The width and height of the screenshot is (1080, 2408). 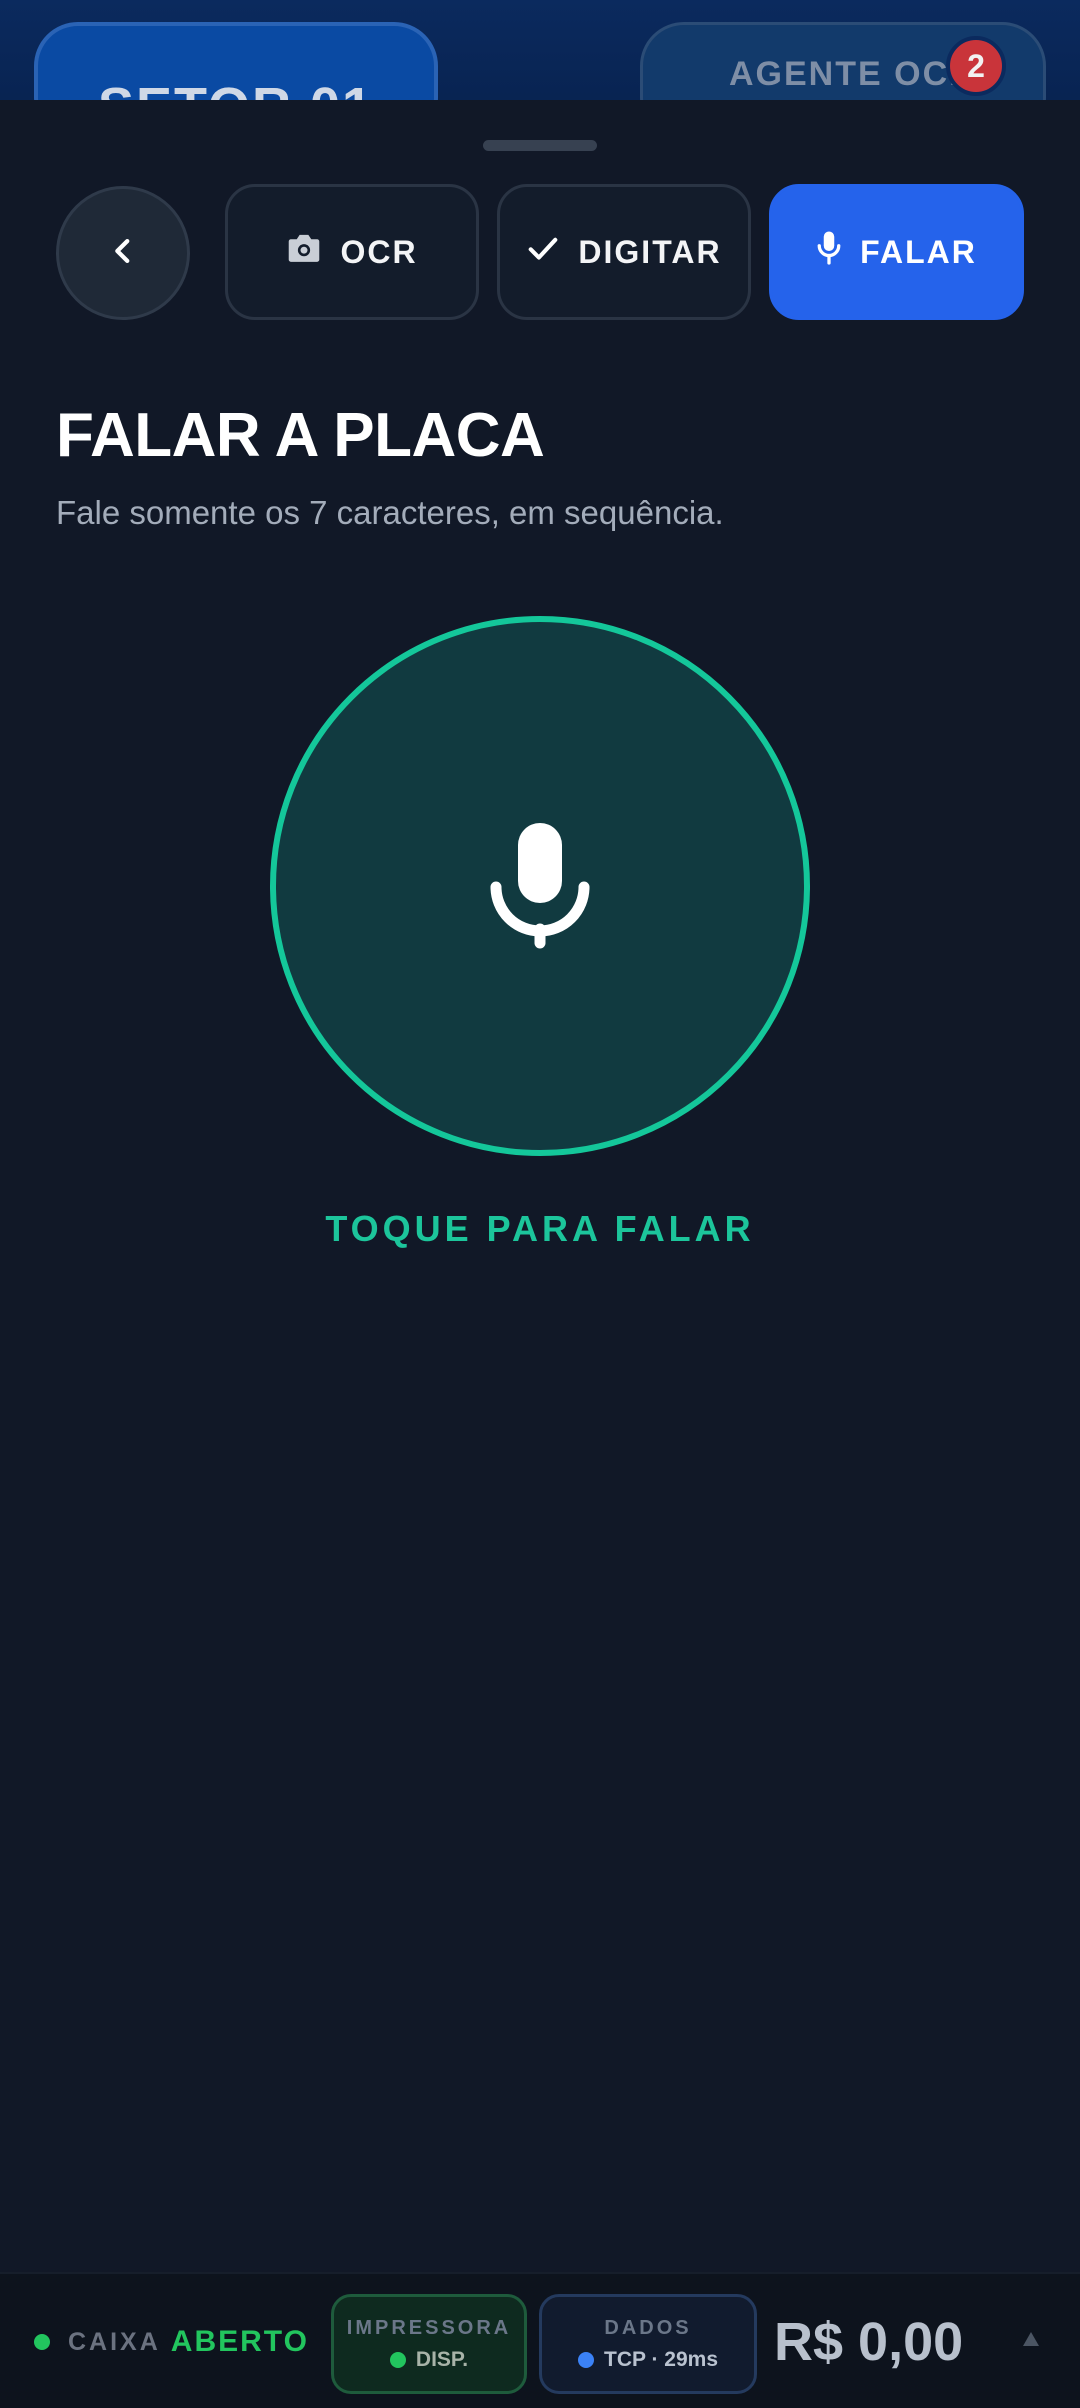 What do you see at coordinates (304, 252) in the screenshot?
I see `camera-icon` at bounding box center [304, 252].